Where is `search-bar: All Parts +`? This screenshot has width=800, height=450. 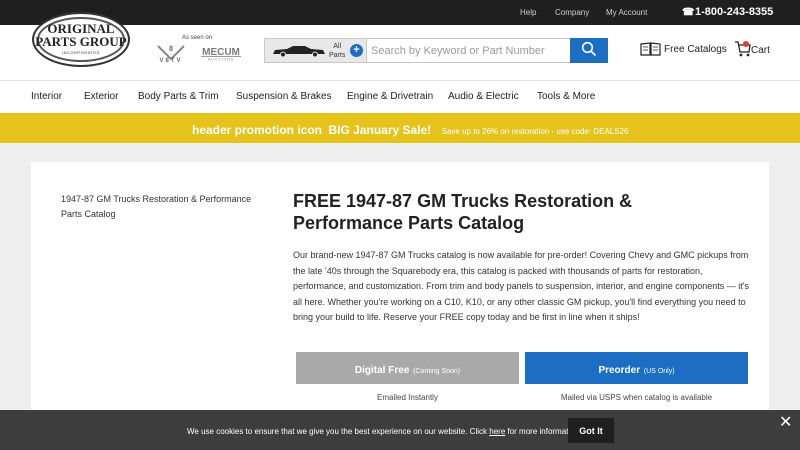
search-bar: All Parts + is located at coordinates (436, 50).